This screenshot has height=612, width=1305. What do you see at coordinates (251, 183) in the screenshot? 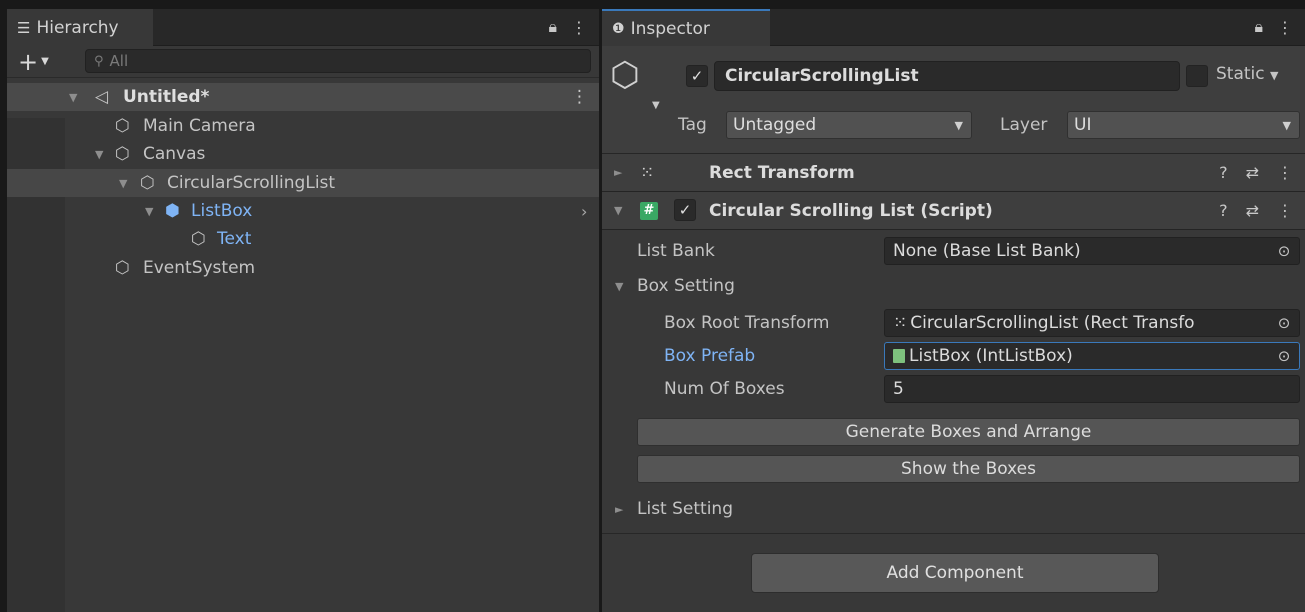
I see `hierarchy-item-label: CircularScrollingList` at bounding box center [251, 183].